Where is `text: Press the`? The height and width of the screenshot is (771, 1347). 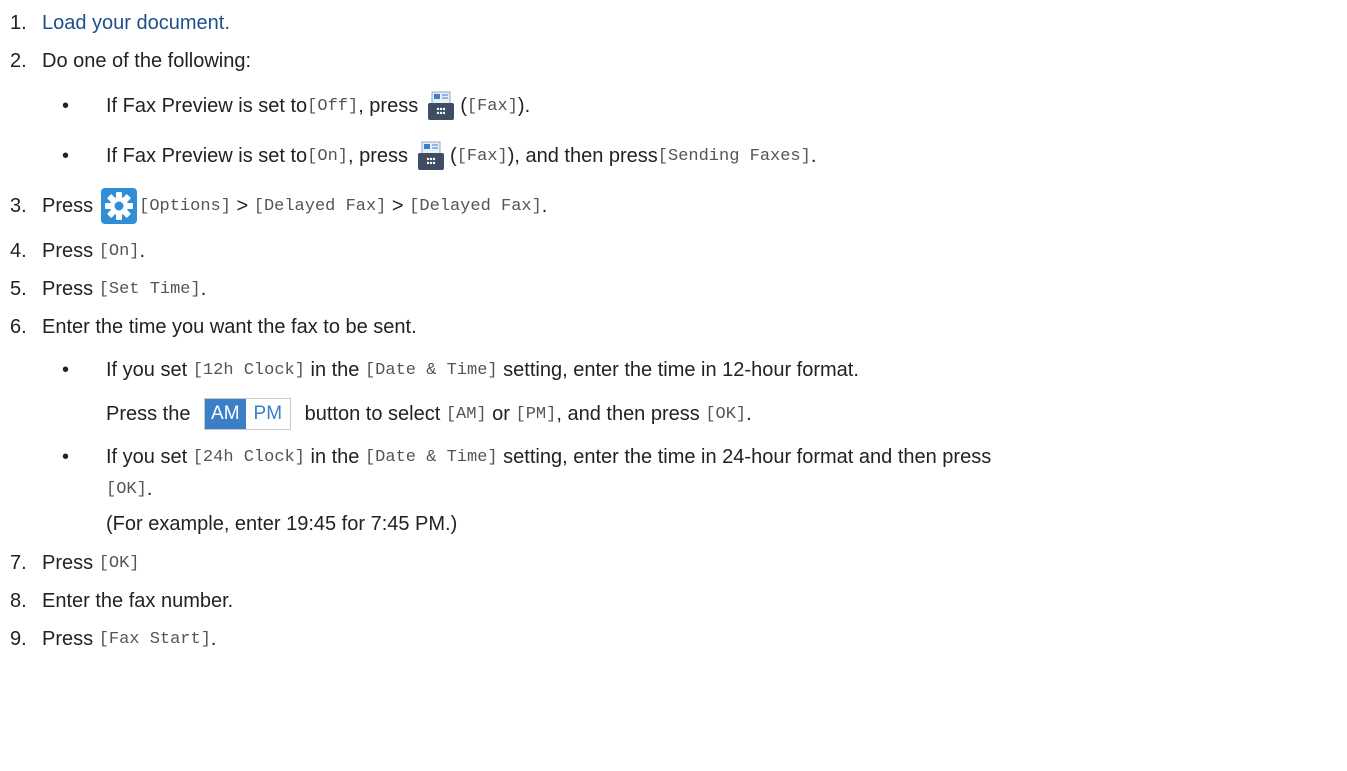 text: Press the is located at coordinates (151, 413).